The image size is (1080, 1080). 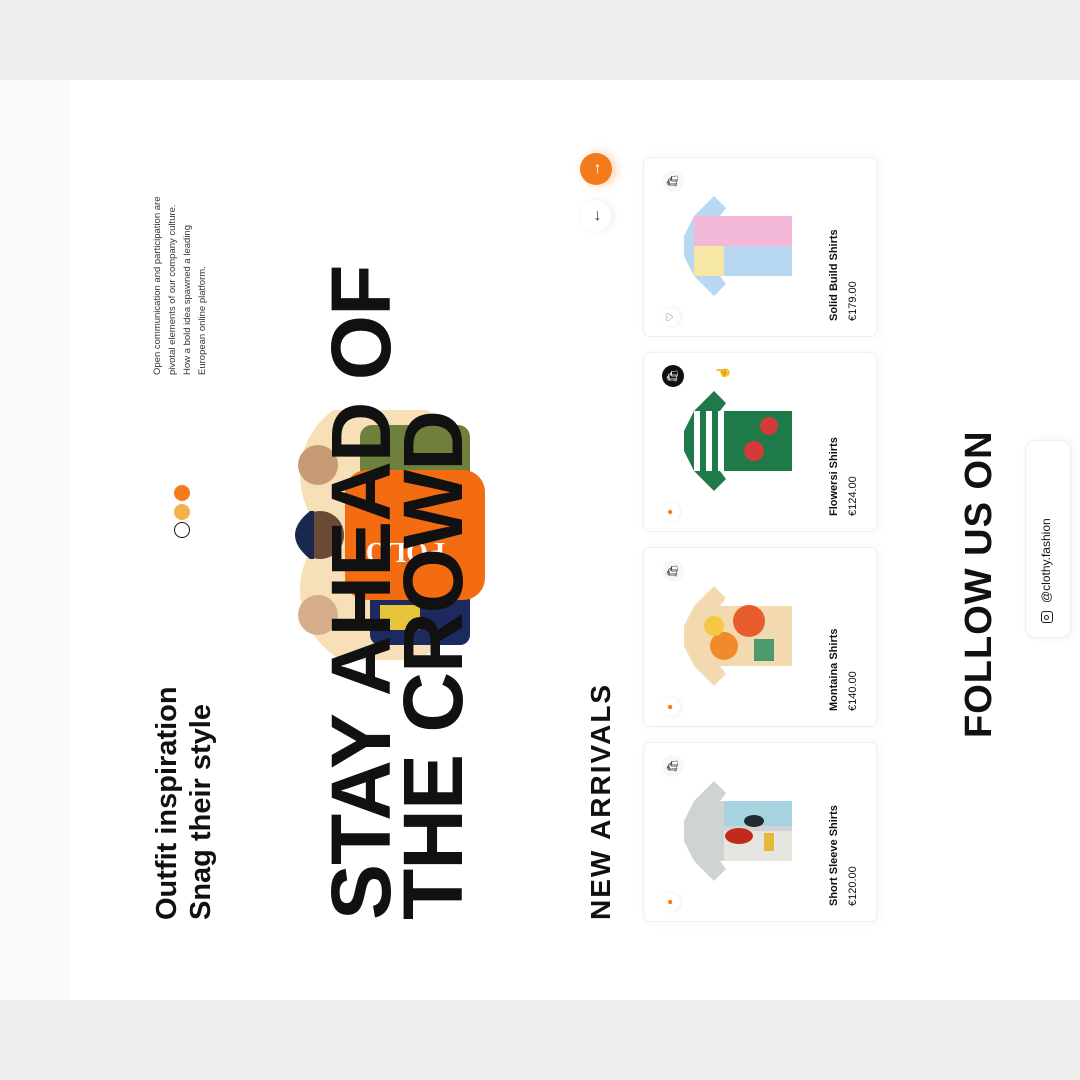 I want to click on tagline-line-1: Outfit inspiration, so click(x=167, y=803).